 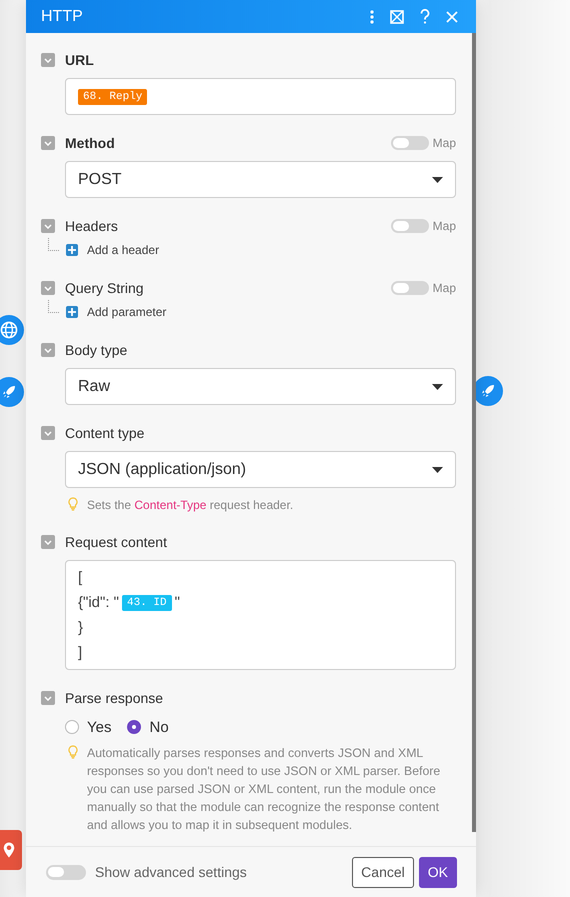 What do you see at coordinates (98, 602) in the screenshot?
I see `code-text: {"id": "` at bounding box center [98, 602].